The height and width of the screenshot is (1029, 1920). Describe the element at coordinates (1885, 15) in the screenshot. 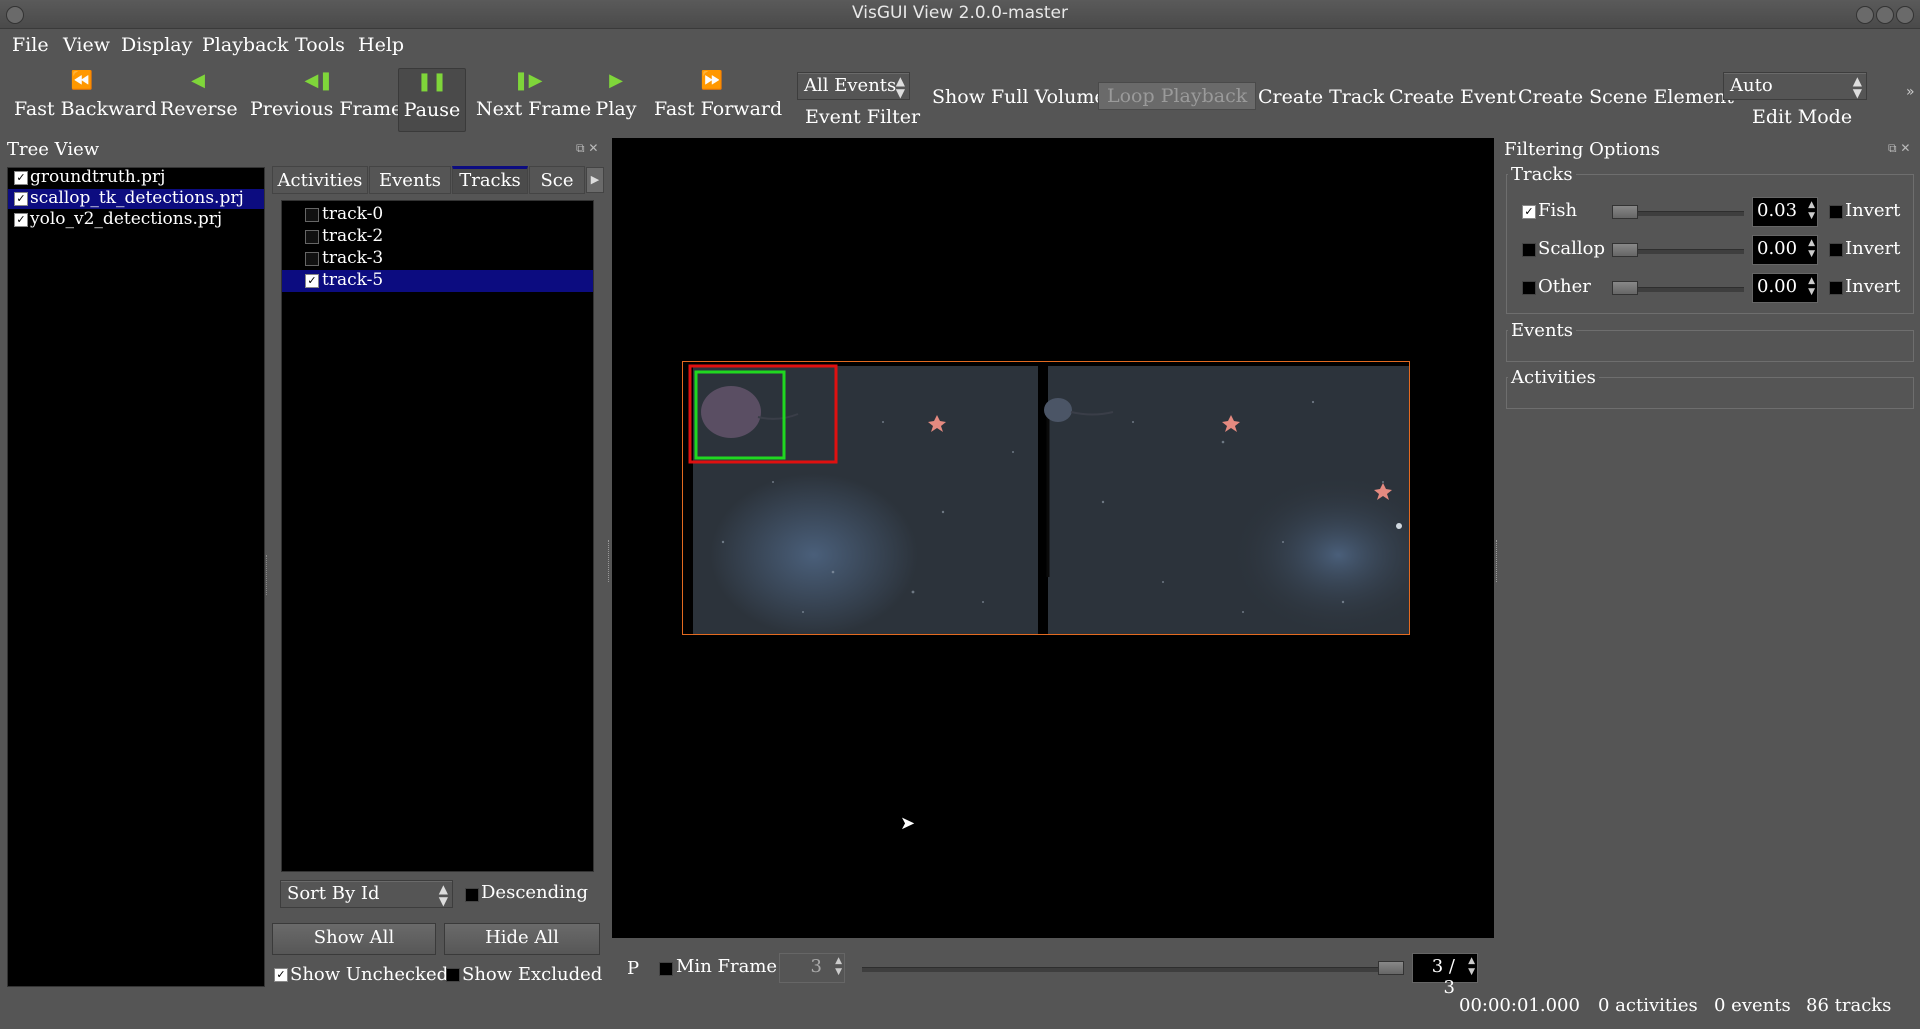

I see `maximize-icon` at that location.